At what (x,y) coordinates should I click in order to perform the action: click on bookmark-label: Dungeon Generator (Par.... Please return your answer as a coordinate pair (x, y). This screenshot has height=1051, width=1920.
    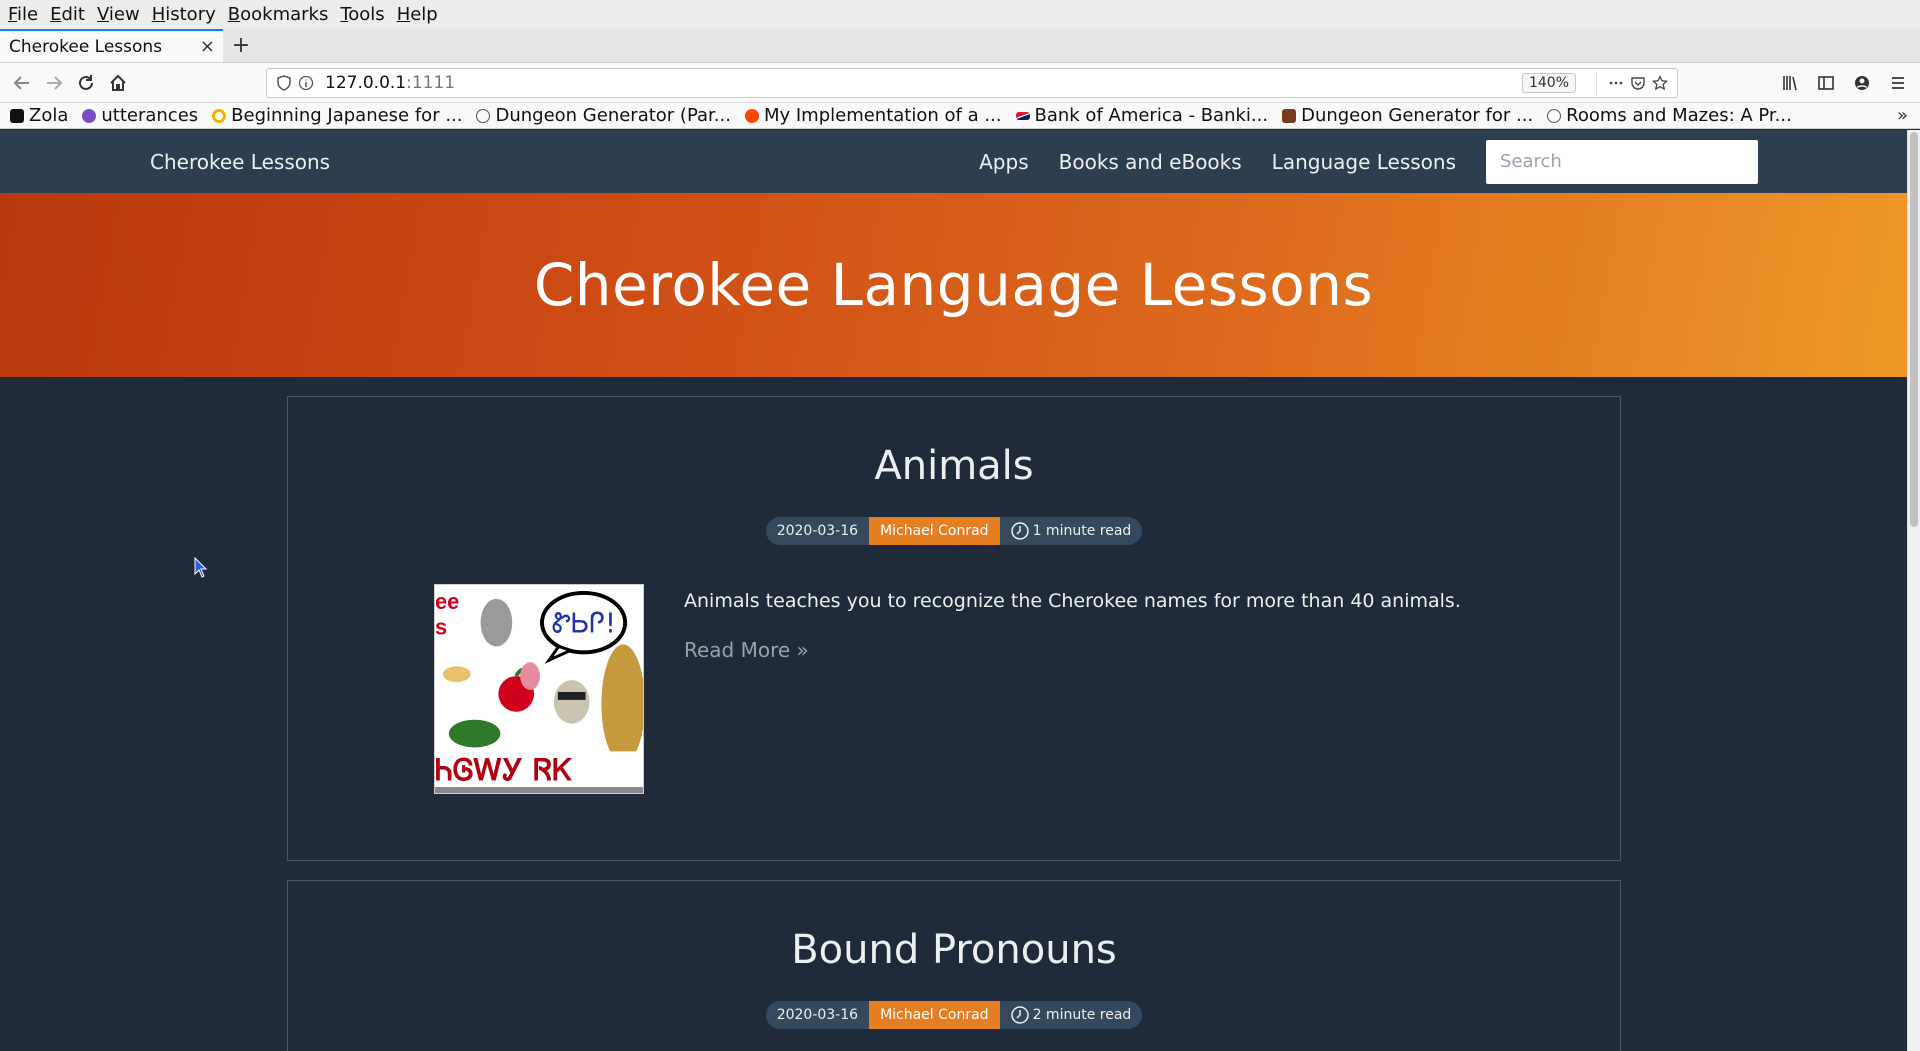
    Looking at the image, I should click on (613, 115).